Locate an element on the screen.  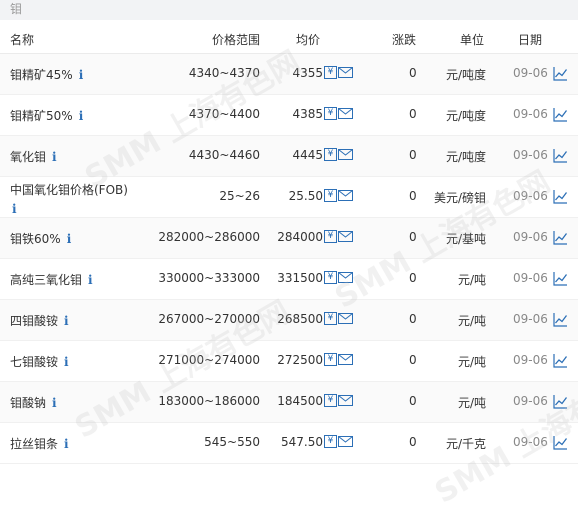
price-range: 267000~270000 is located at coordinates (209, 319).